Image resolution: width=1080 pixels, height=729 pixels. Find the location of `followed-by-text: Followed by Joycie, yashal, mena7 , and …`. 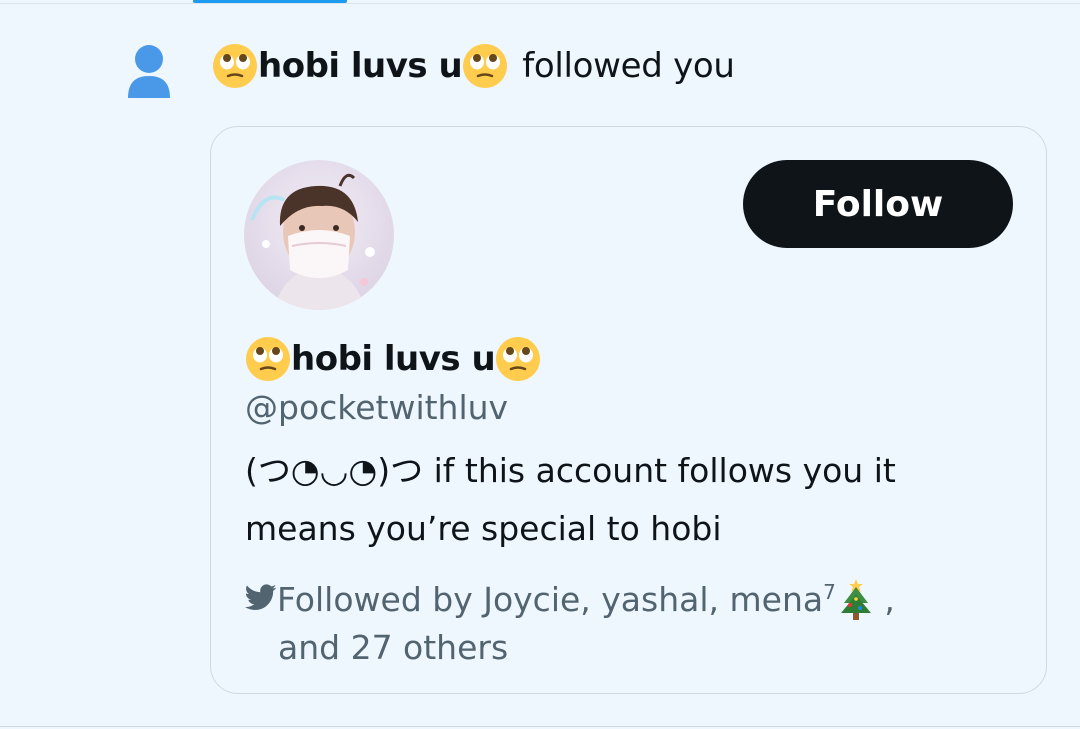

followed-by-text: Followed by Joycie, yashal, mena7 , and … is located at coordinates (635, 620).